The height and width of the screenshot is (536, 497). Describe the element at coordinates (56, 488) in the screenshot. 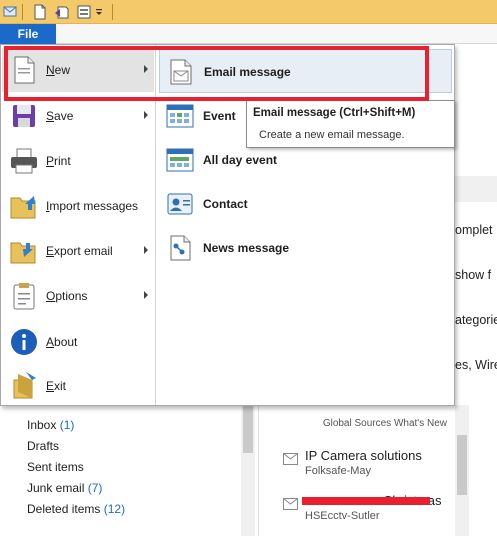

I see `folder-label: Junk email` at that location.